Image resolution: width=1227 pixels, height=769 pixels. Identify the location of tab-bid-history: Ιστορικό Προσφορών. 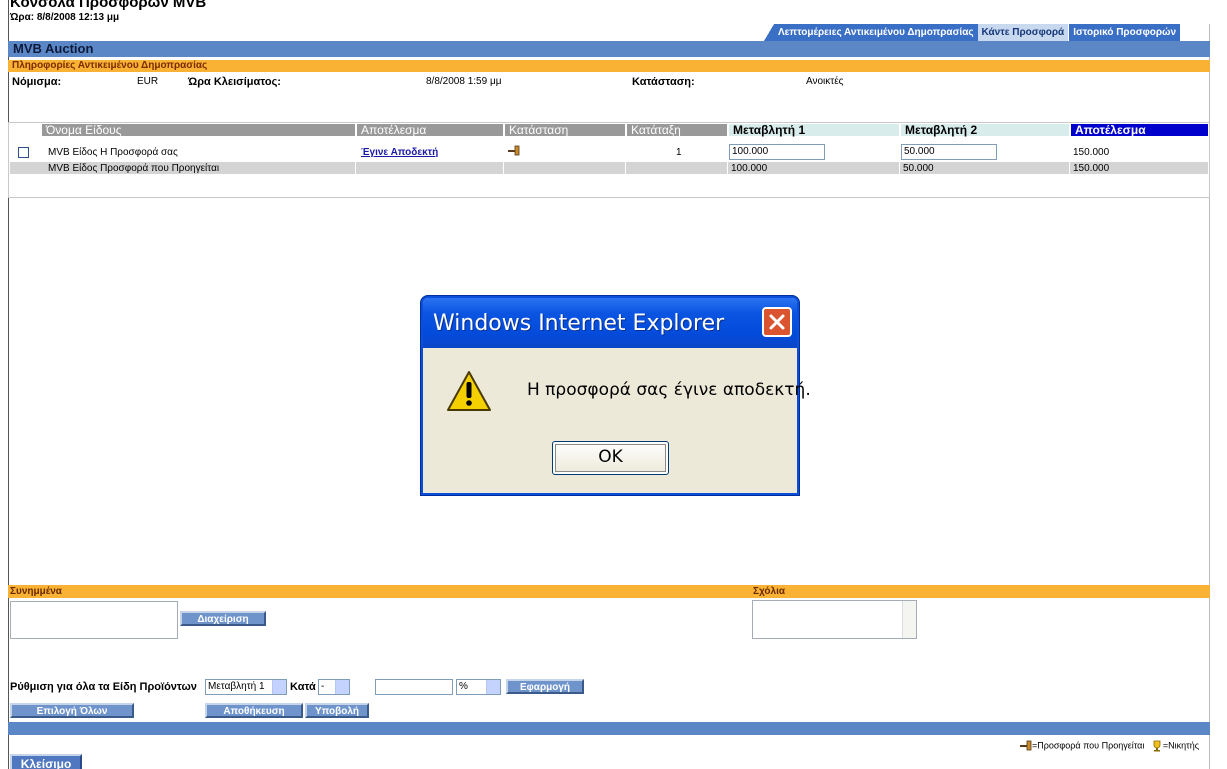
(1124, 32).